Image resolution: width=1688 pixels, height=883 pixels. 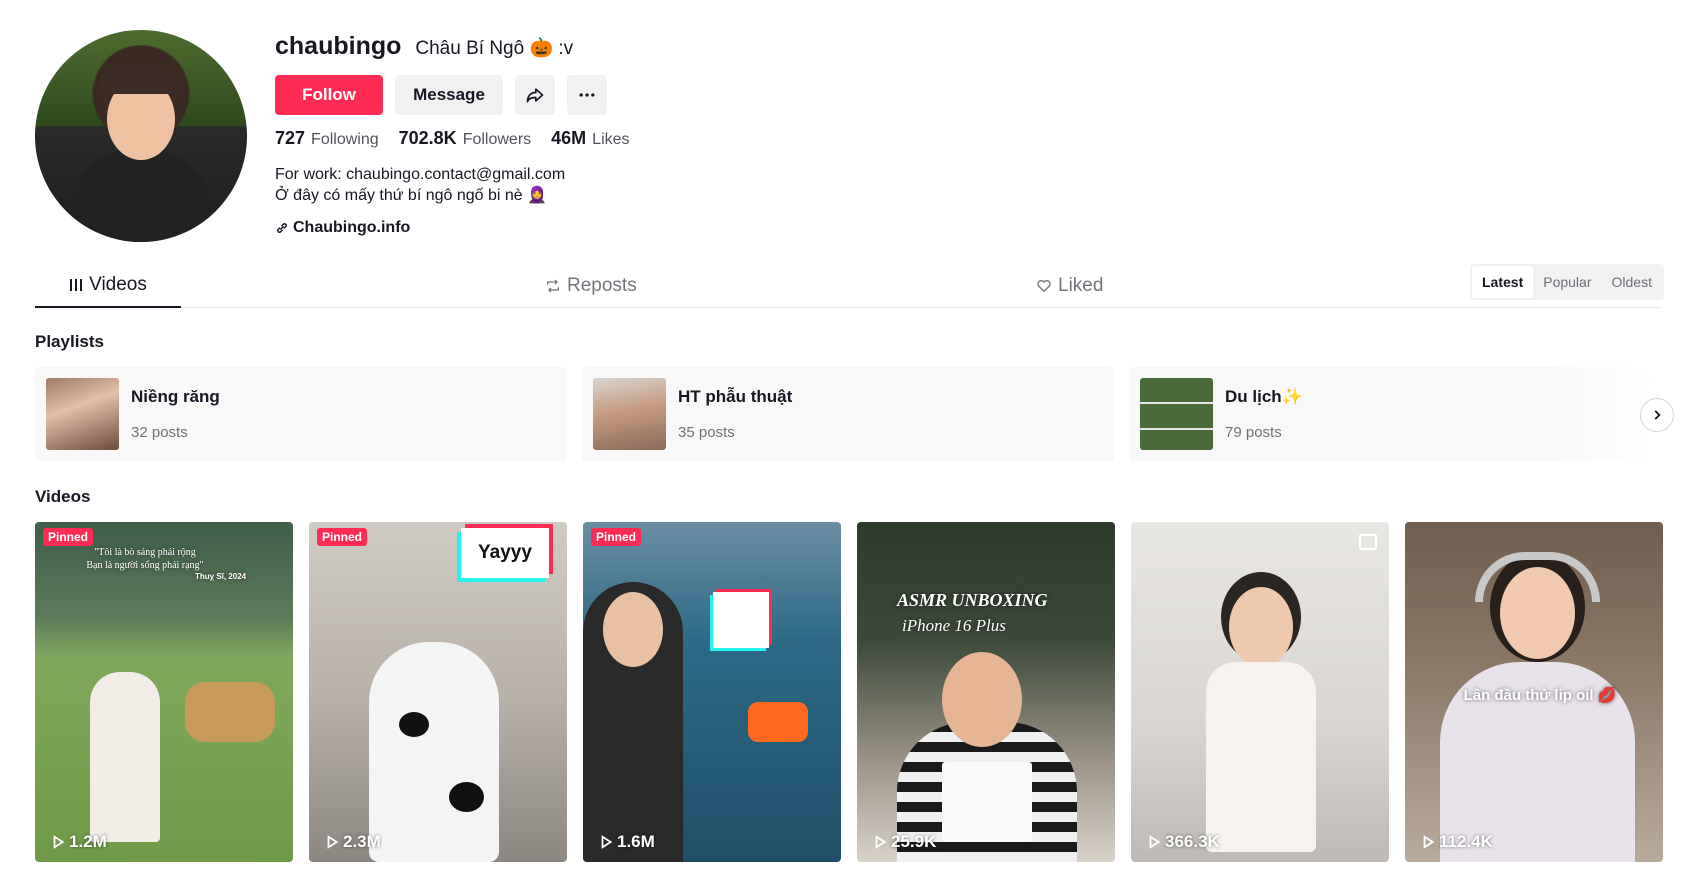 I want to click on view-count: 1.2M, so click(x=79, y=842).